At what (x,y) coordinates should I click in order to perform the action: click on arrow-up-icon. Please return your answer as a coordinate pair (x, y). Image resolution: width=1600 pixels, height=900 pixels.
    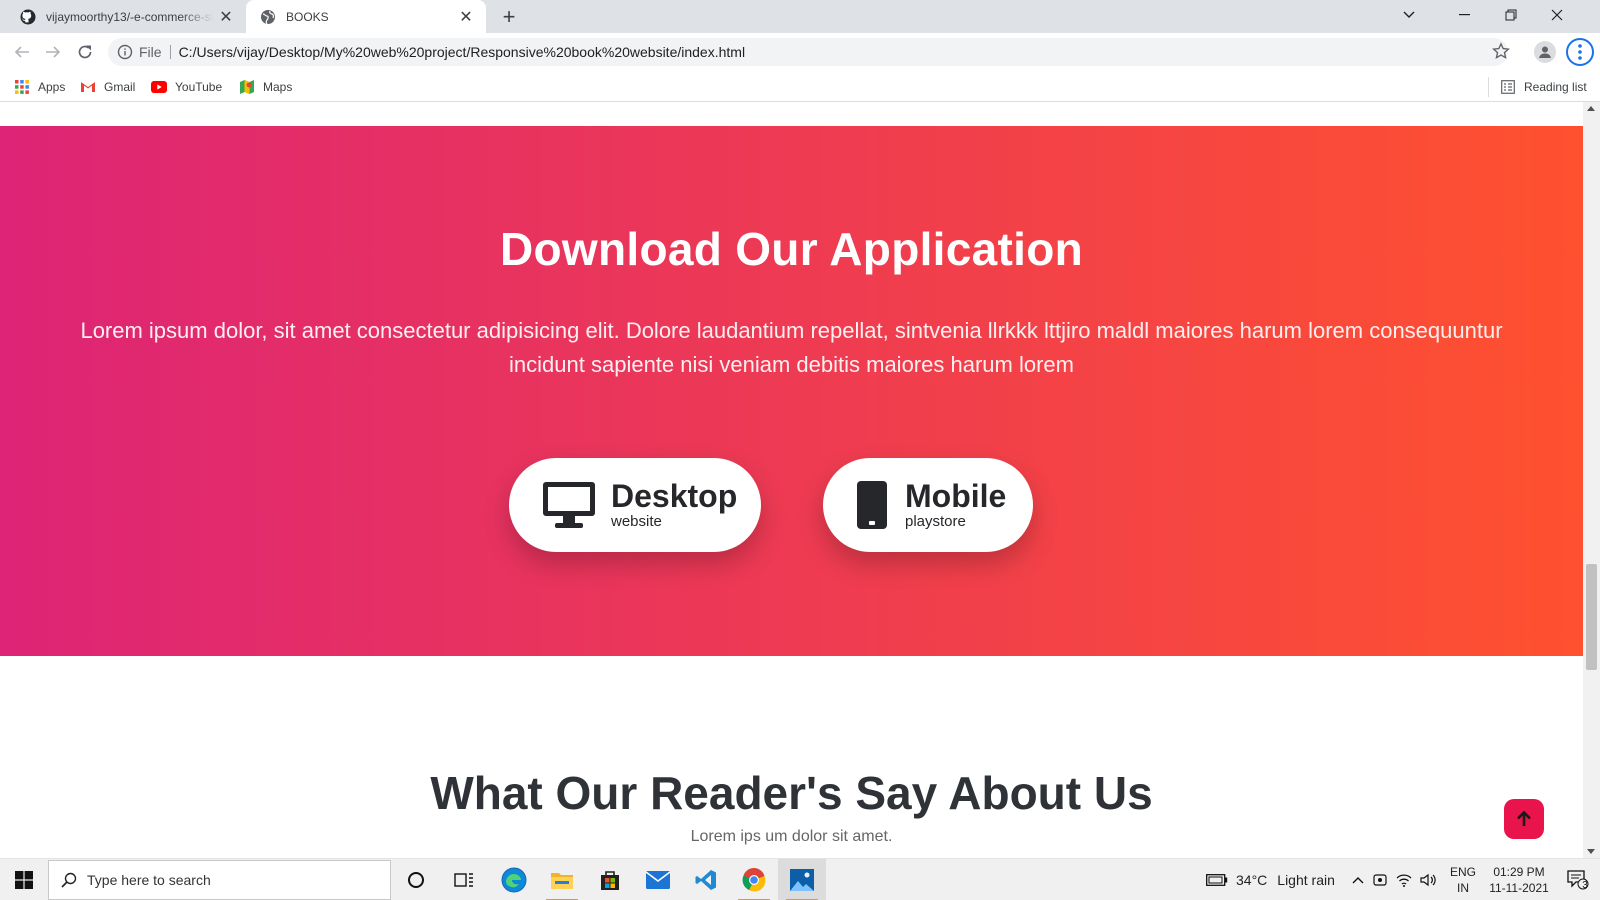
    Looking at the image, I should click on (1524, 818).